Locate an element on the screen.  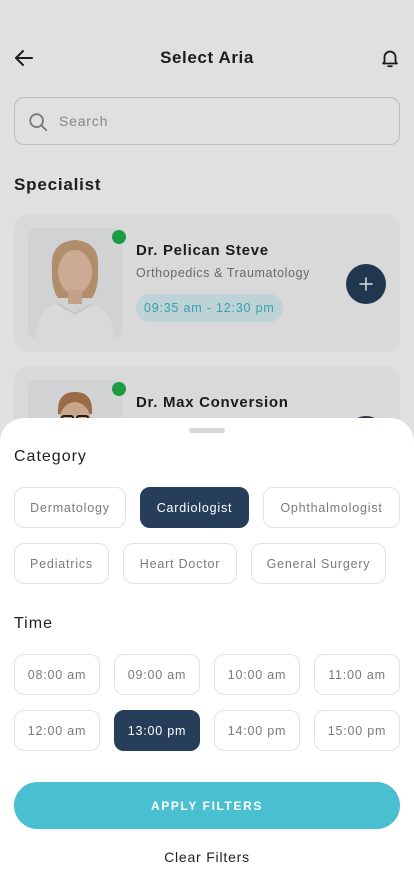
time-chip-0900: 09:00 am is located at coordinates (157, 674).